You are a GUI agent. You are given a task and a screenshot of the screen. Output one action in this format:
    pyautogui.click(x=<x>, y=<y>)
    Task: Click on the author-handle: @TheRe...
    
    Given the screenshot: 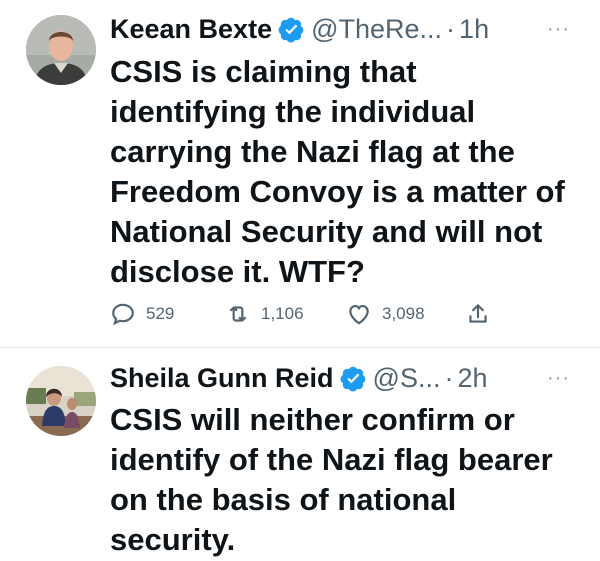 What is the action you would take?
    pyautogui.click(x=376, y=29)
    